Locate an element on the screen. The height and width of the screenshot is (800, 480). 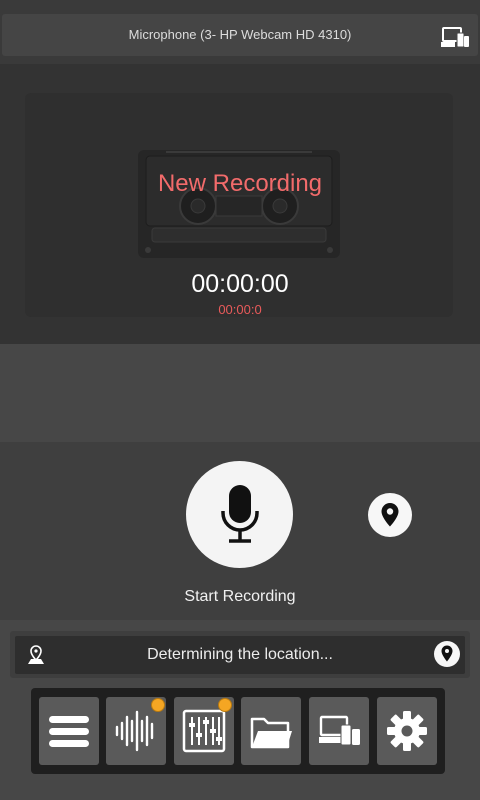
recording-timer-detail: 00:00:0 is located at coordinates (240, 309).